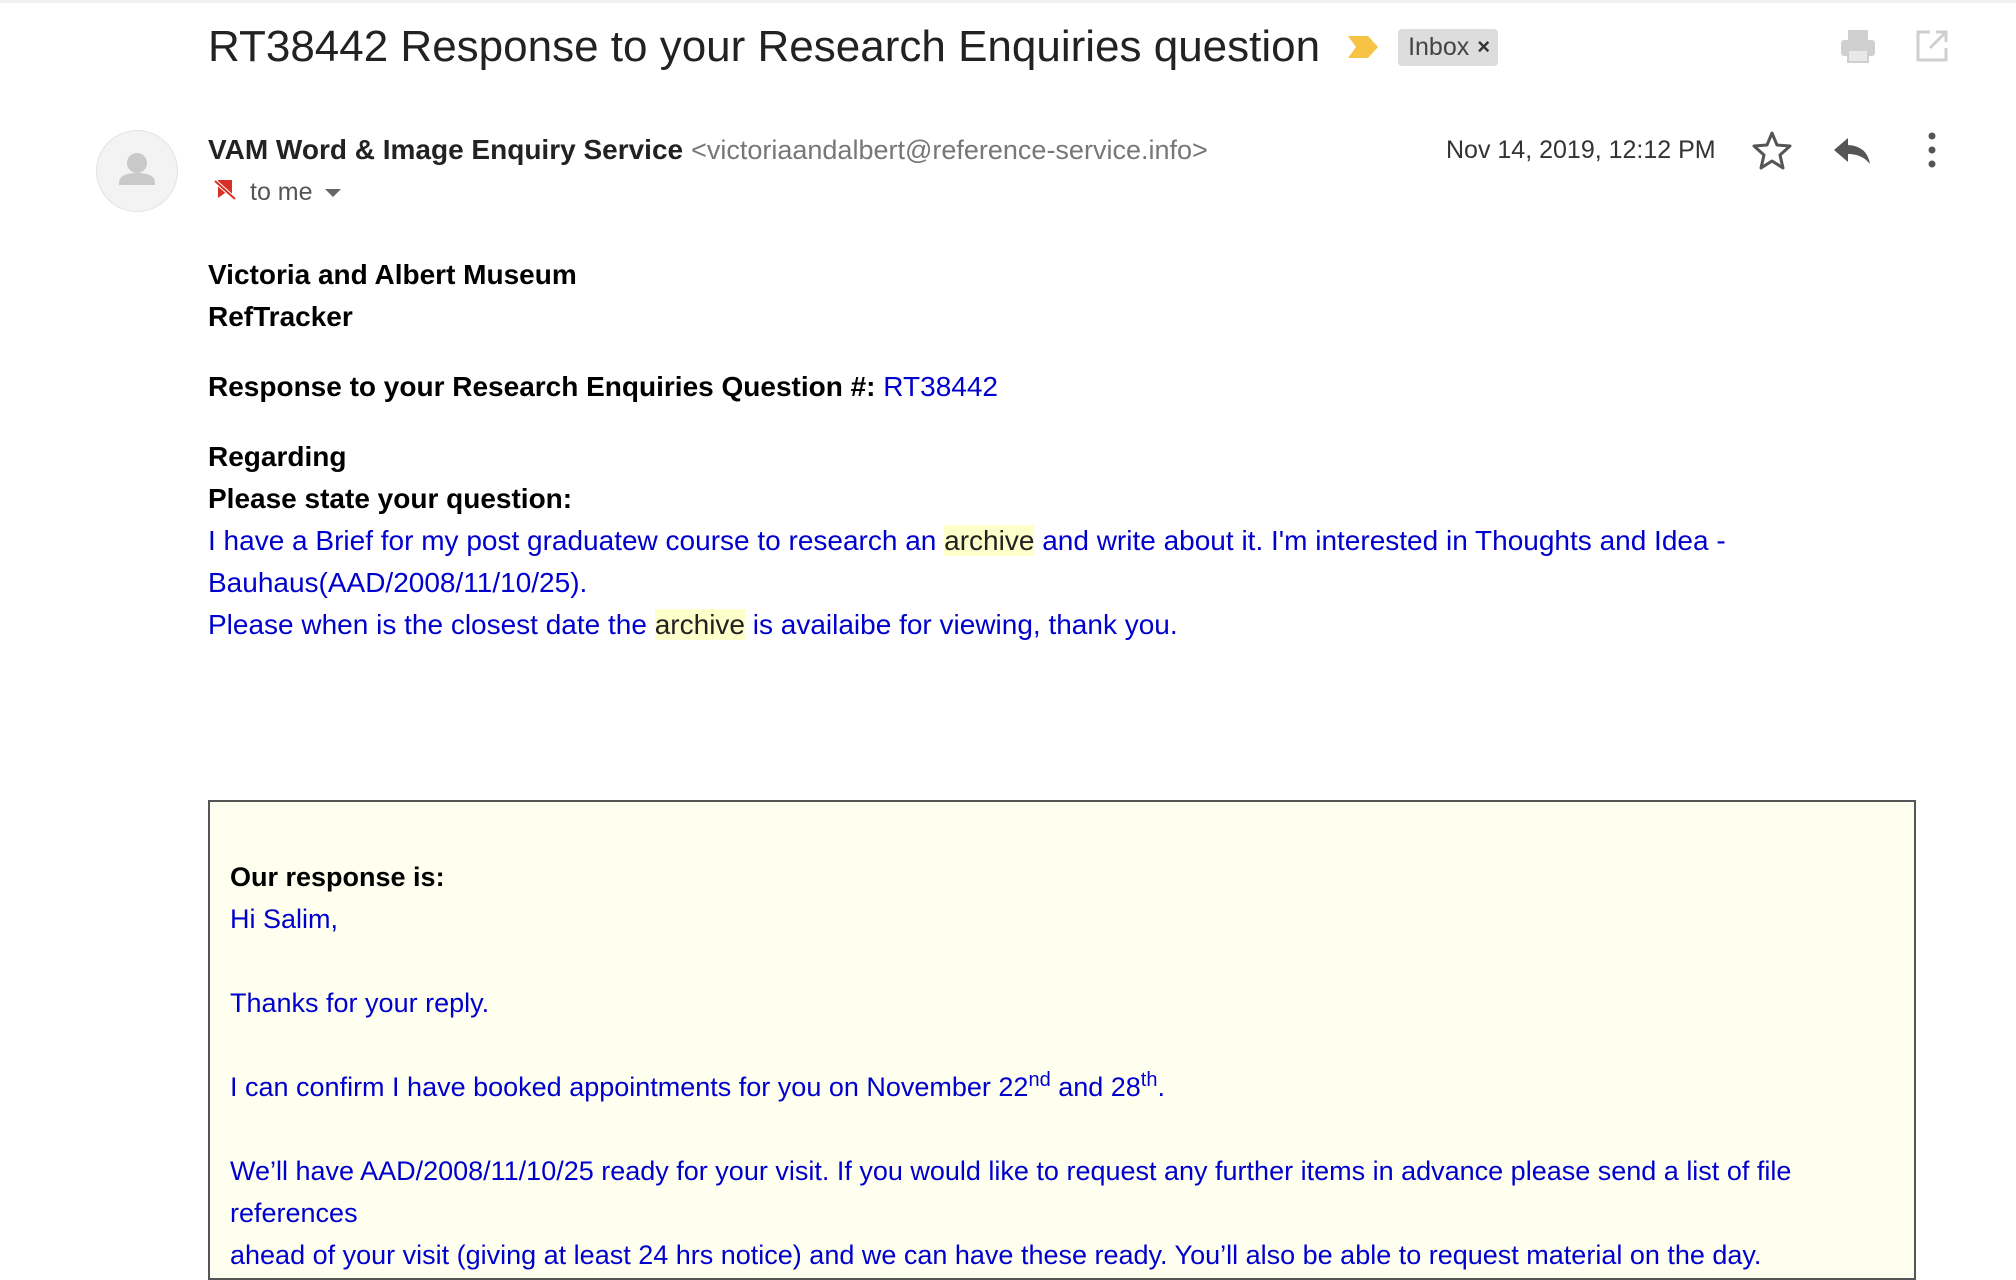 Image resolution: width=2016 pixels, height=1280 pixels. What do you see at coordinates (445, 150) in the screenshot?
I see `sender-name: VAM Word & Image Enquiry Service` at bounding box center [445, 150].